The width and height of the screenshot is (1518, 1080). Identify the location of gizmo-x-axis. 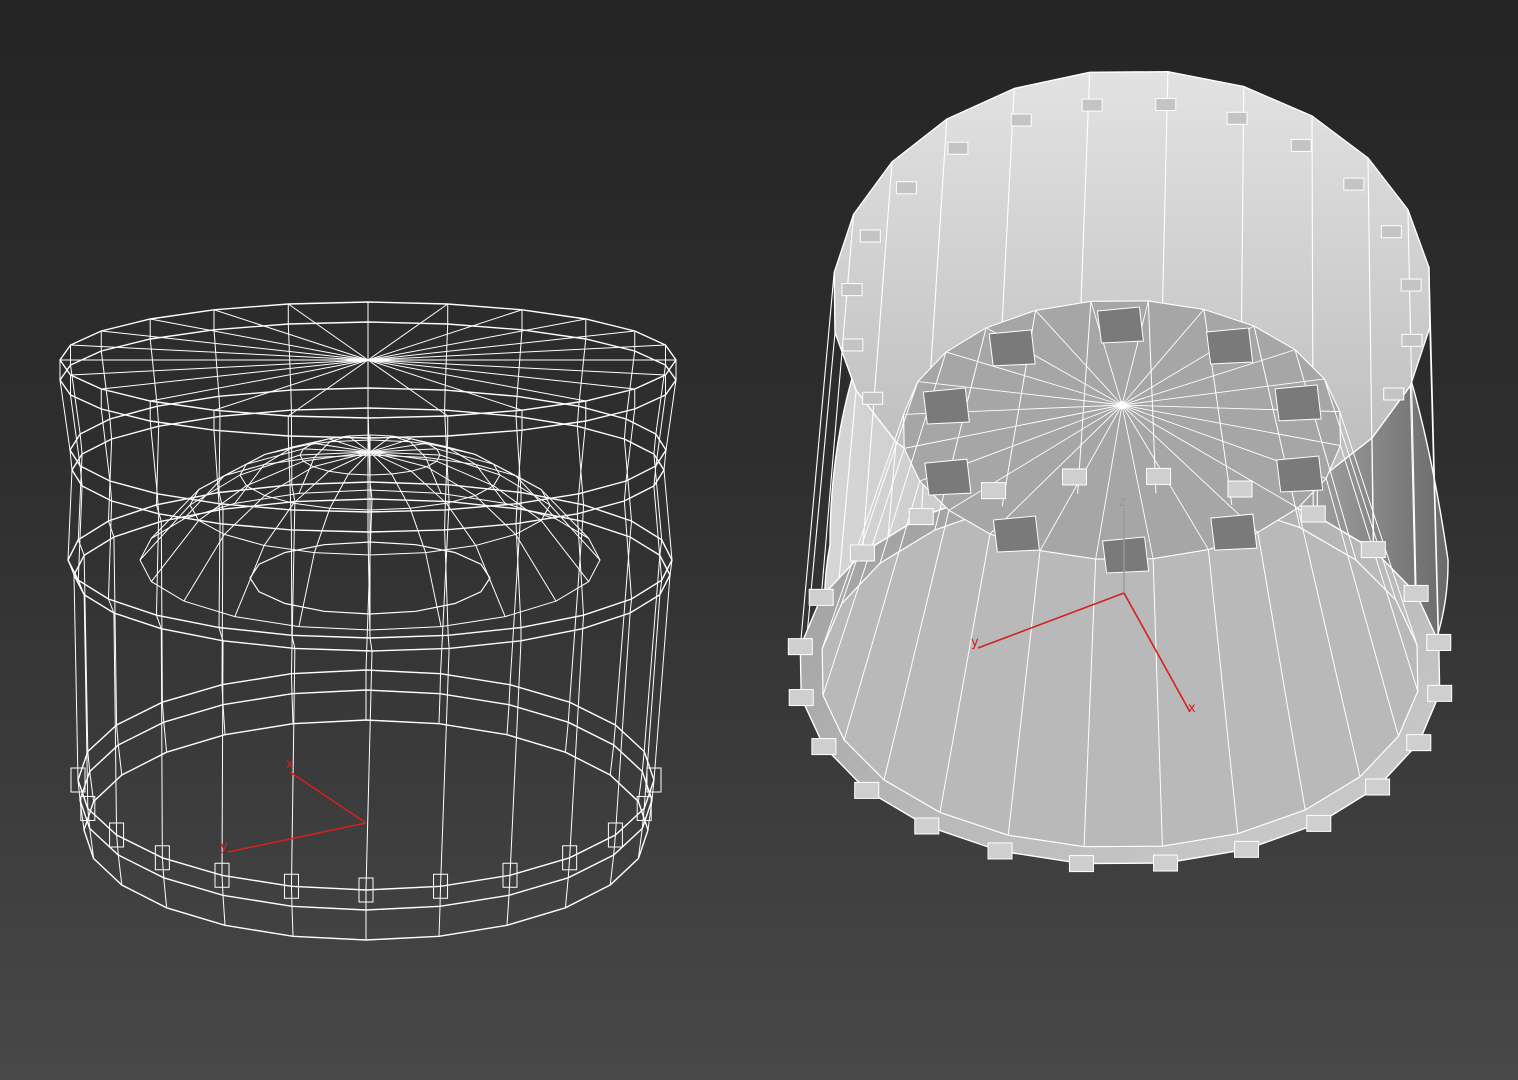
(328, 797).